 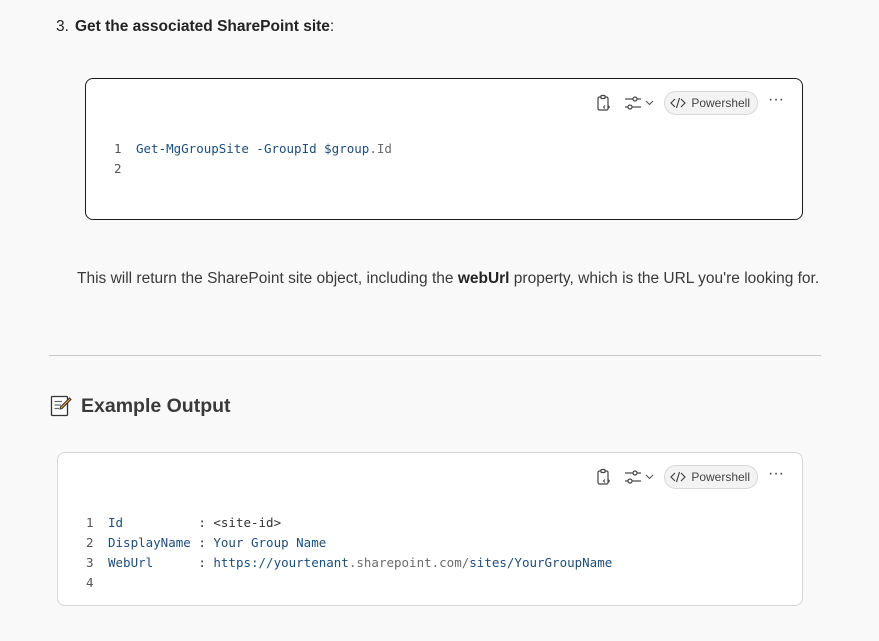 What do you see at coordinates (90, 582) in the screenshot?
I see `line-number: 4` at bounding box center [90, 582].